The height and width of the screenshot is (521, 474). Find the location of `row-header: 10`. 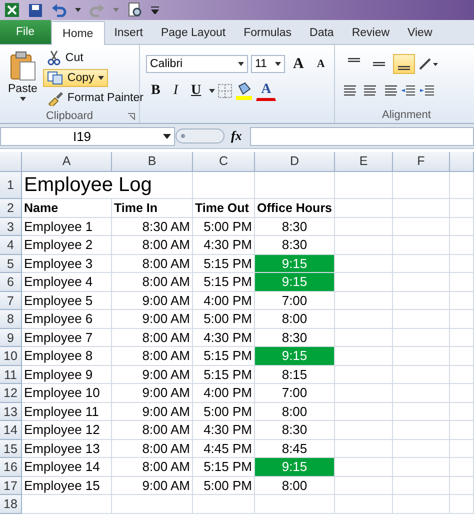

row-header: 10 is located at coordinates (11, 356).